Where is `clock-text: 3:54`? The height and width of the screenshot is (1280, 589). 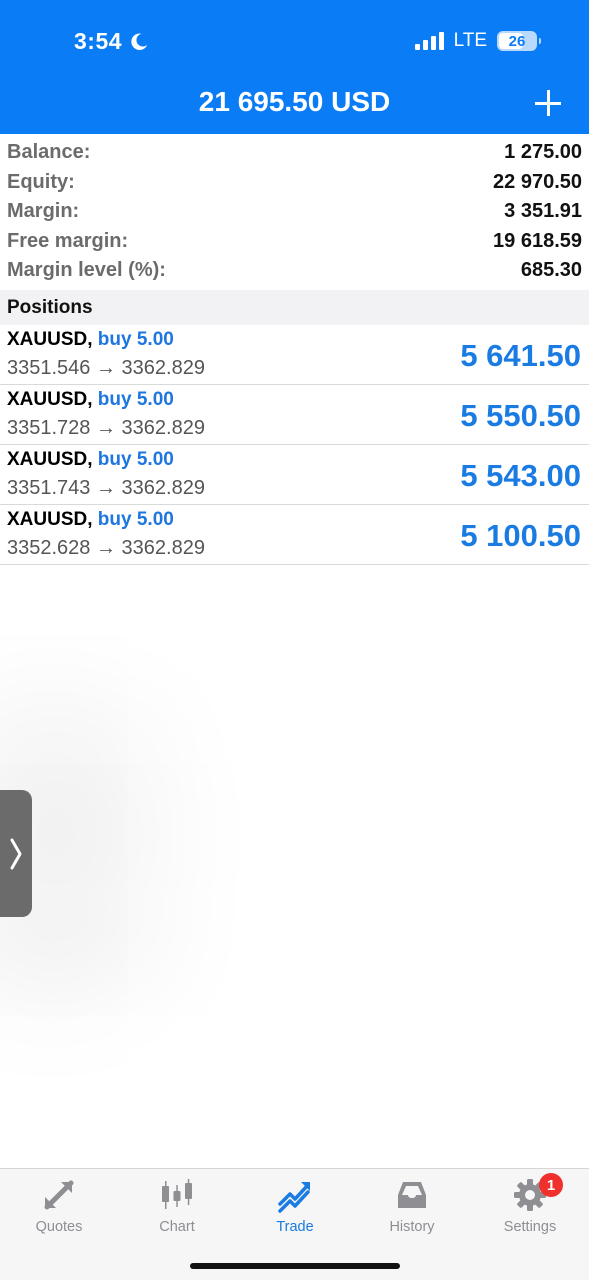
clock-text: 3:54 is located at coordinates (98, 41).